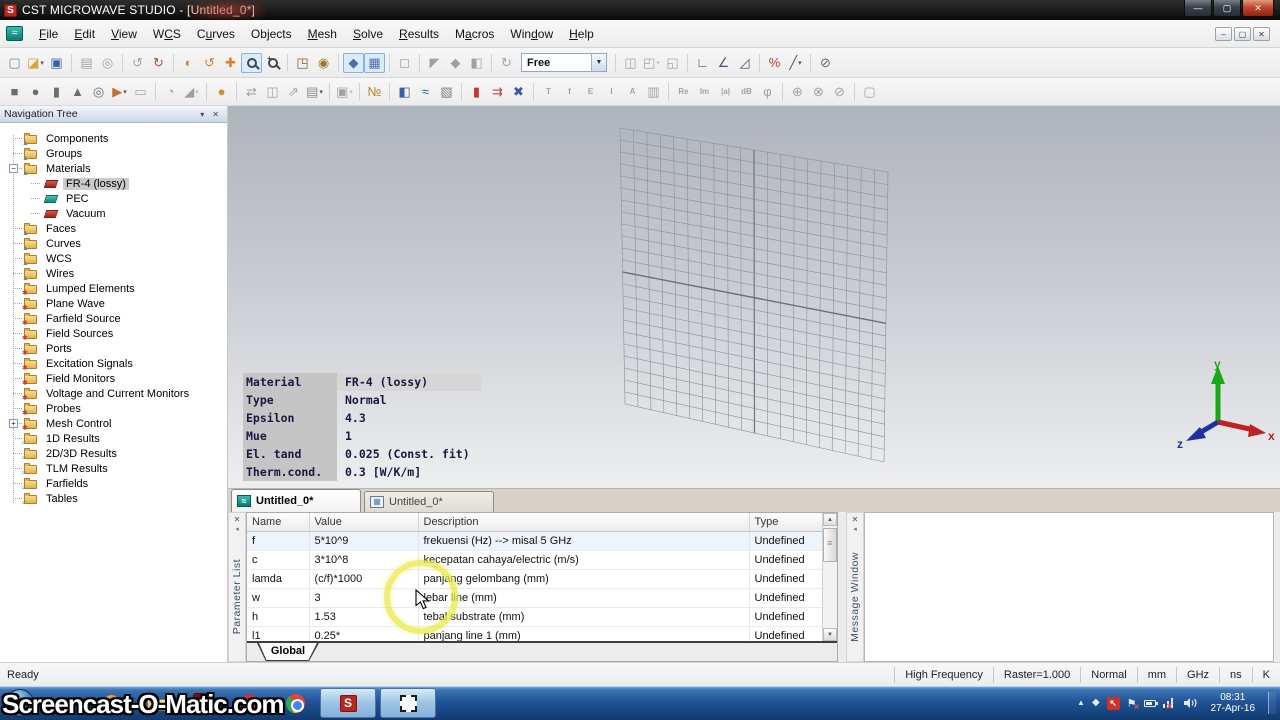 Image resolution: width=1280 pixels, height=720 pixels. I want to click on menu-view: View, so click(124, 34).